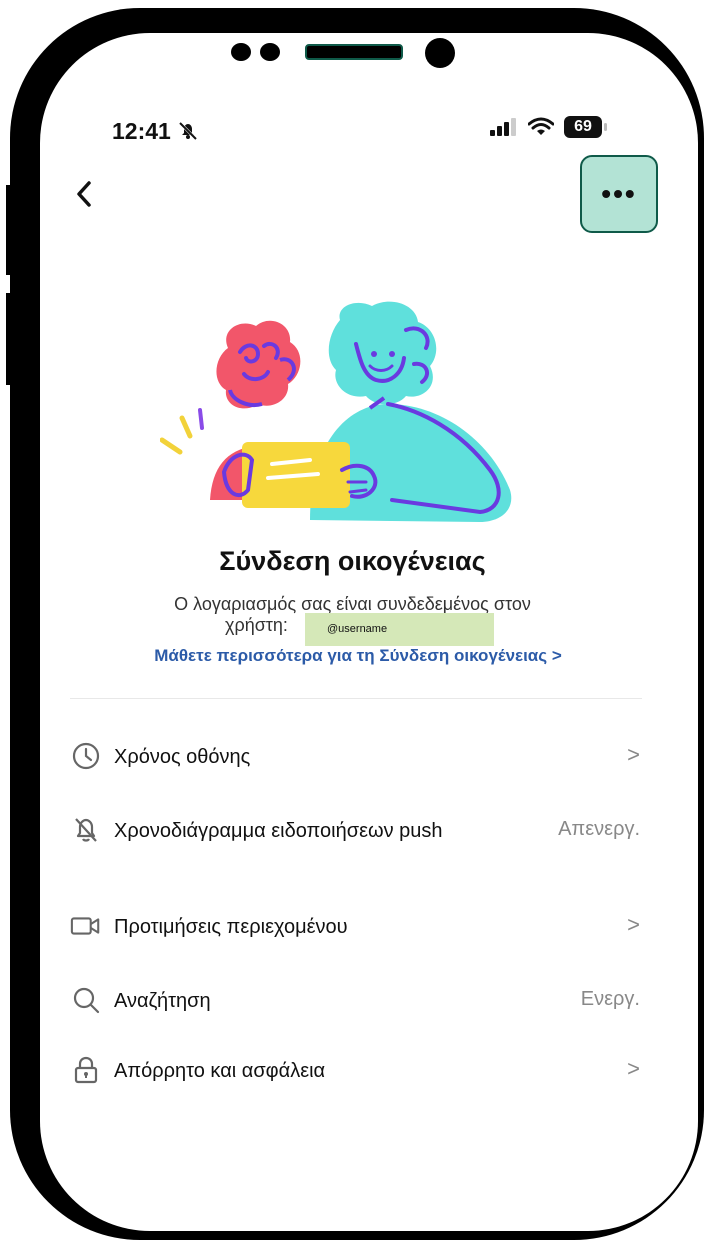 The height and width of the screenshot is (1240, 705). I want to click on battery-icon: 69, so click(585, 127).